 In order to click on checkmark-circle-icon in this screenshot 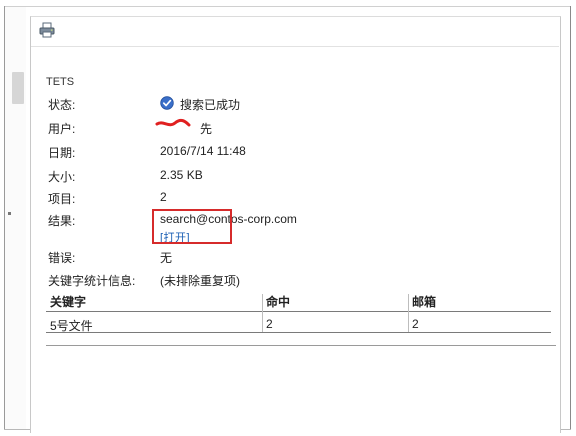, I will do `click(167, 103)`.